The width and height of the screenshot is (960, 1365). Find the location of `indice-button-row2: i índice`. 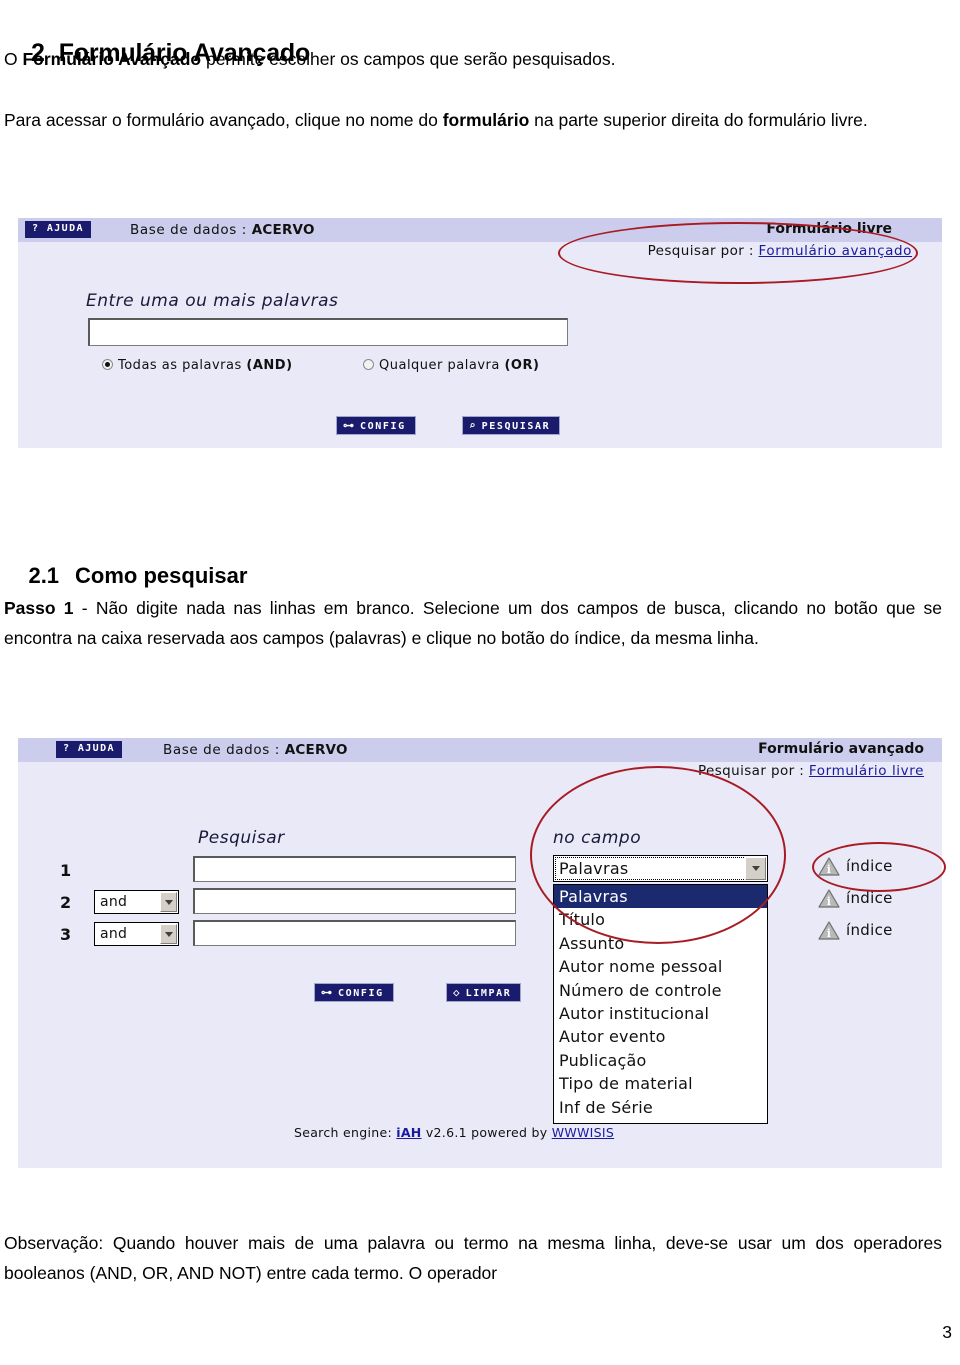

indice-button-row2: i índice is located at coordinates (855, 898).